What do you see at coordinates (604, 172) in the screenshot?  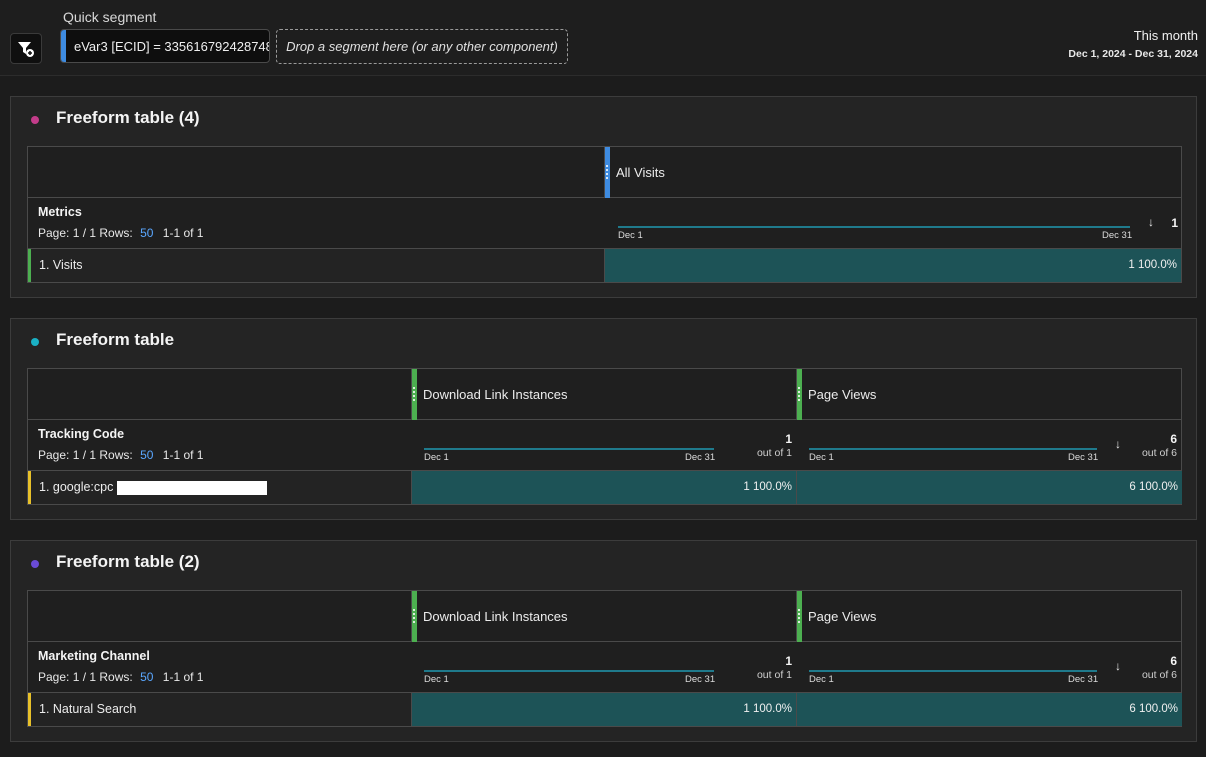 I see `table-header-row: All Visits` at bounding box center [604, 172].